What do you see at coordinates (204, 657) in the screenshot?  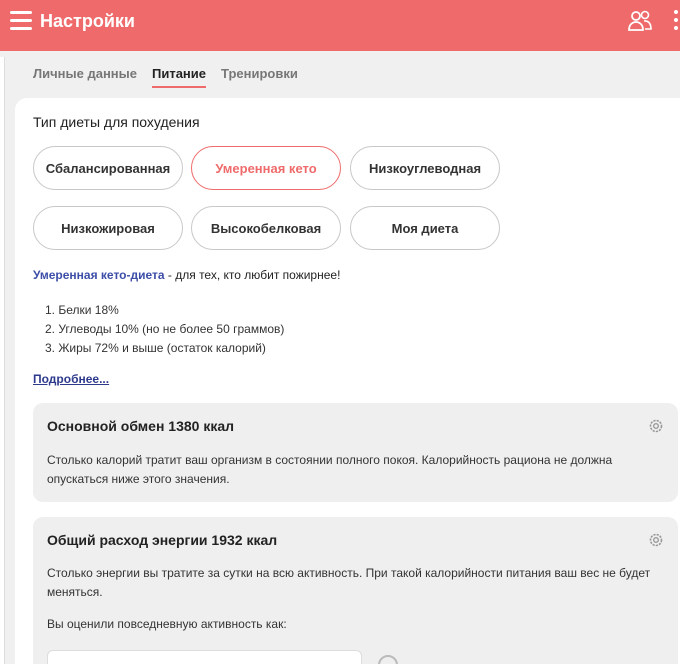 I see `activity-select` at bounding box center [204, 657].